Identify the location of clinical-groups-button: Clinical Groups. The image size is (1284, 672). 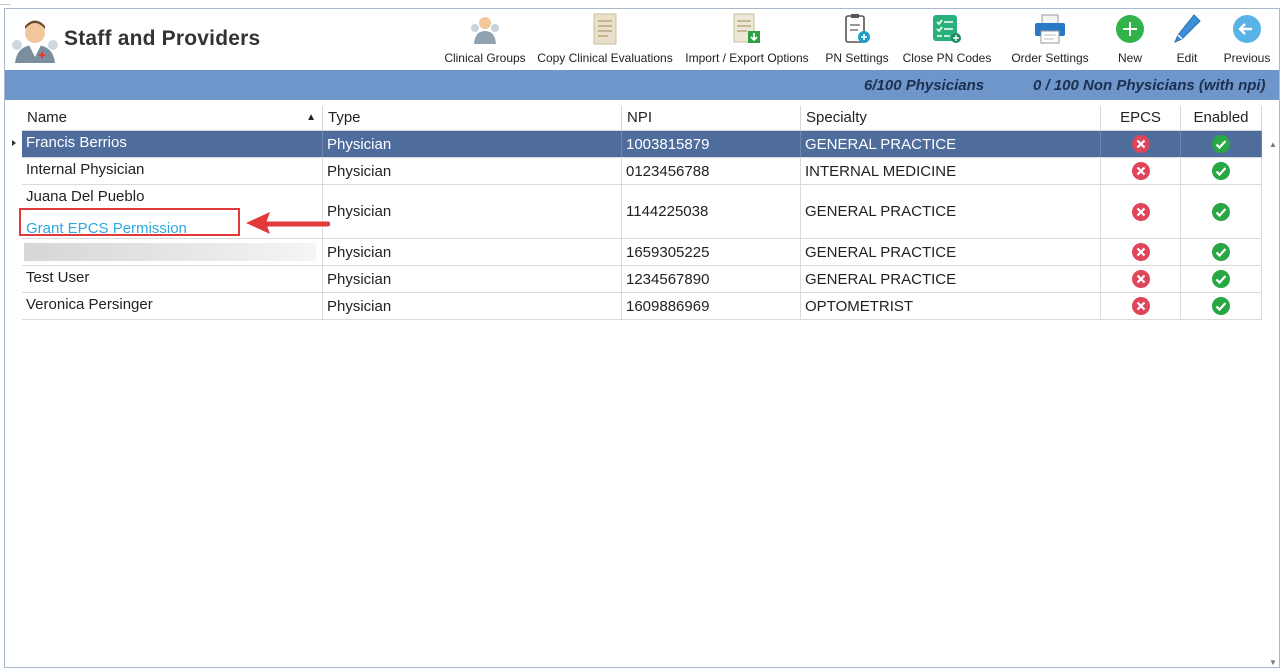
(485, 37).